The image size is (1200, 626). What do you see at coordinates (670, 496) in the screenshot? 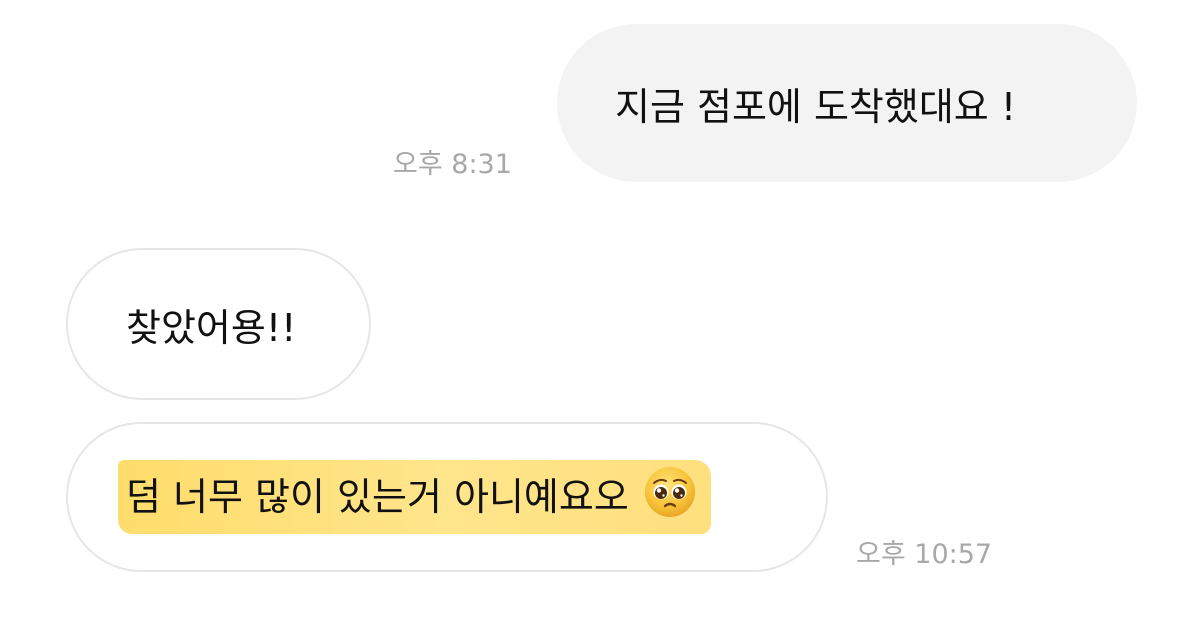
I see `pleading-face-icon` at bounding box center [670, 496].